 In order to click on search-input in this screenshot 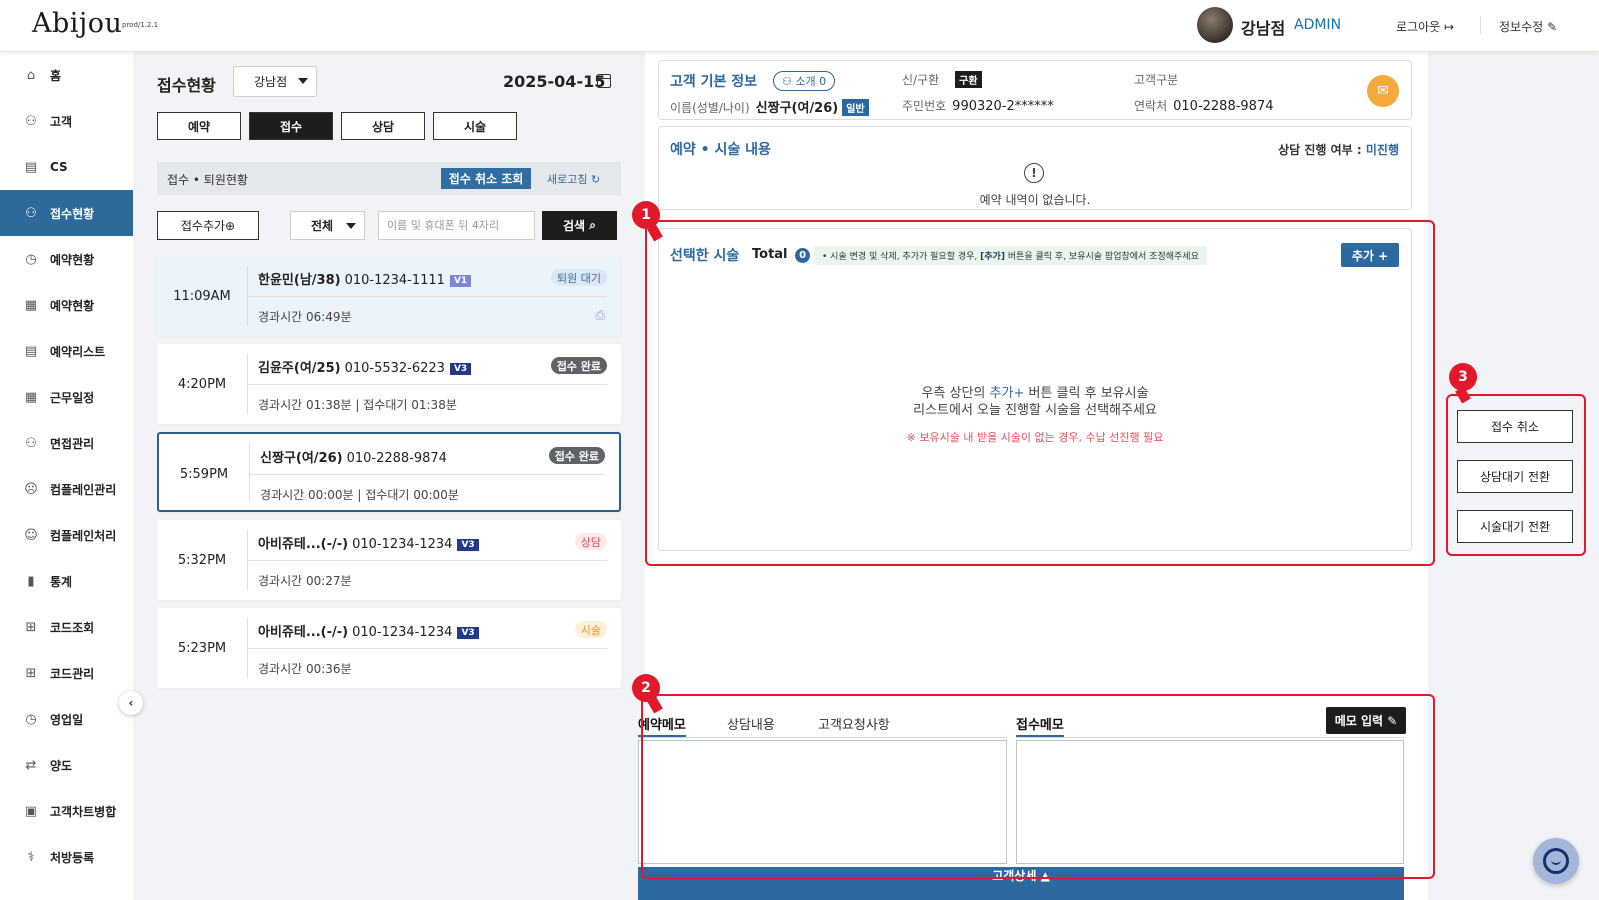, I will do `click(456, 225)`.